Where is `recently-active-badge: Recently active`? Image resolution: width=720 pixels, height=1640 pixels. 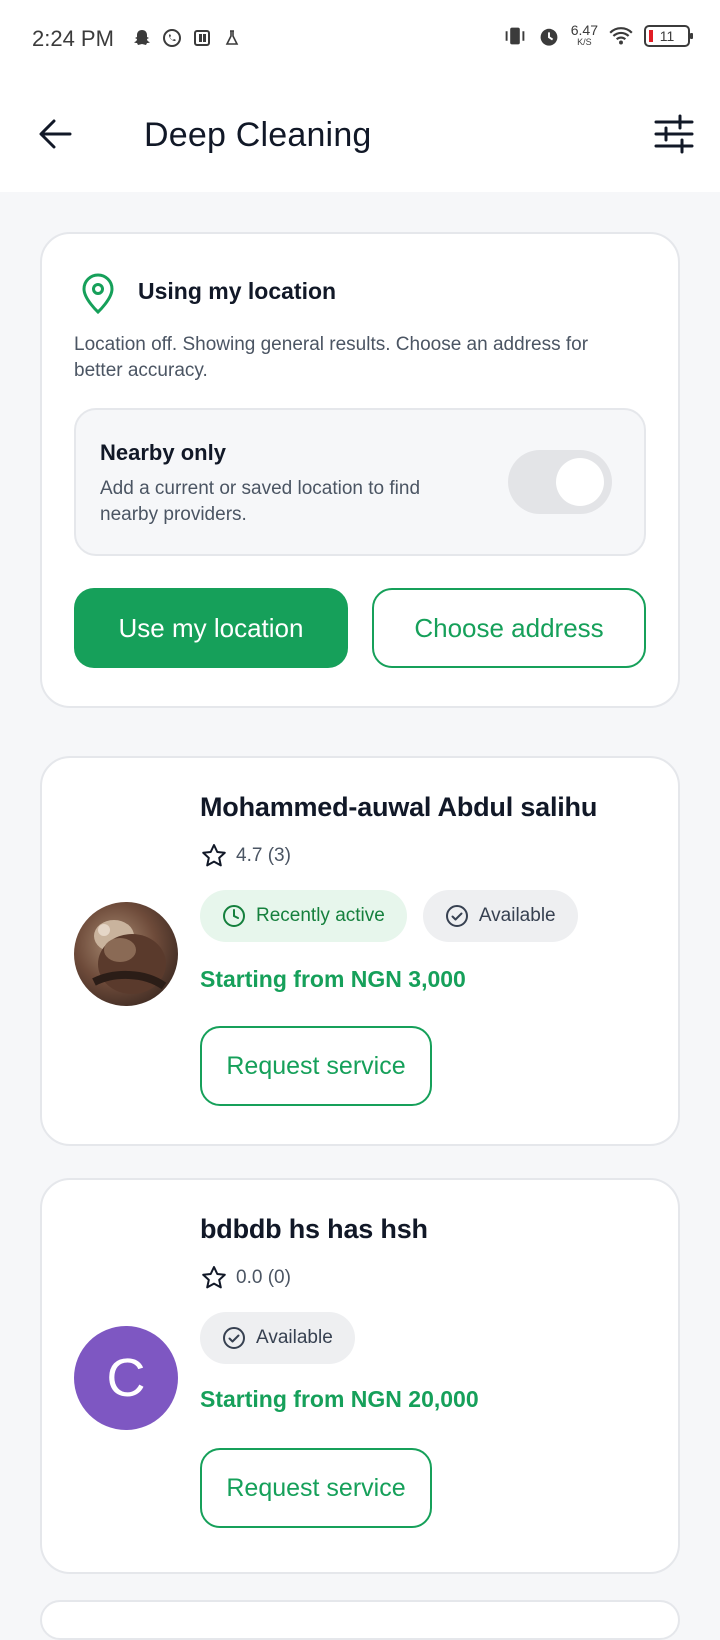 recently-active-badge: Recently active is located at coordinates (303, 916).